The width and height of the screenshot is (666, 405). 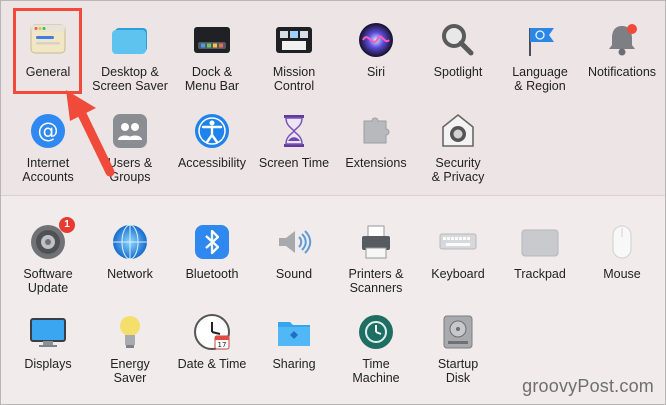 What do you see at coordinates (458, 274) in the screenshot?
I see `pane-label: Keyboard` at bounding box center [458, 274].